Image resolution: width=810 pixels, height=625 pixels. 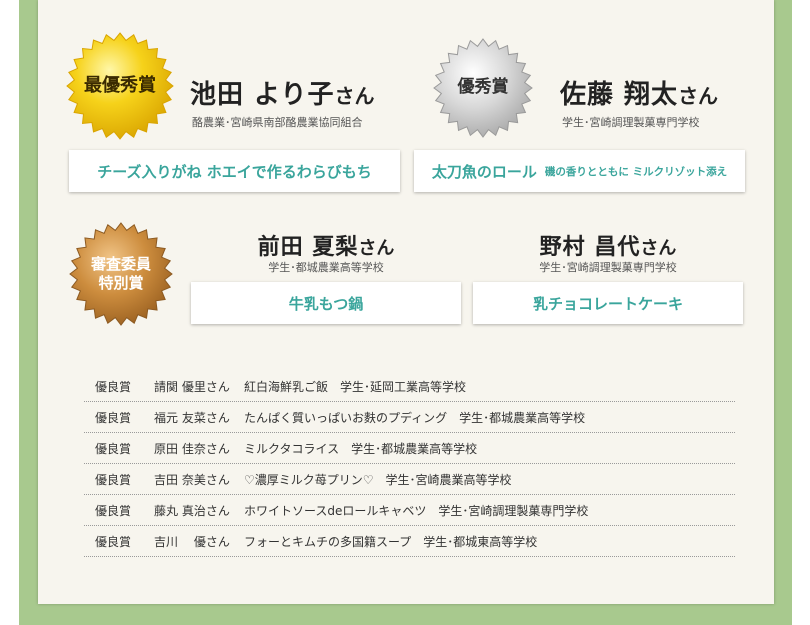 I want to click on jury-winner-1-honorific: さん, so click(x=376, y=248).